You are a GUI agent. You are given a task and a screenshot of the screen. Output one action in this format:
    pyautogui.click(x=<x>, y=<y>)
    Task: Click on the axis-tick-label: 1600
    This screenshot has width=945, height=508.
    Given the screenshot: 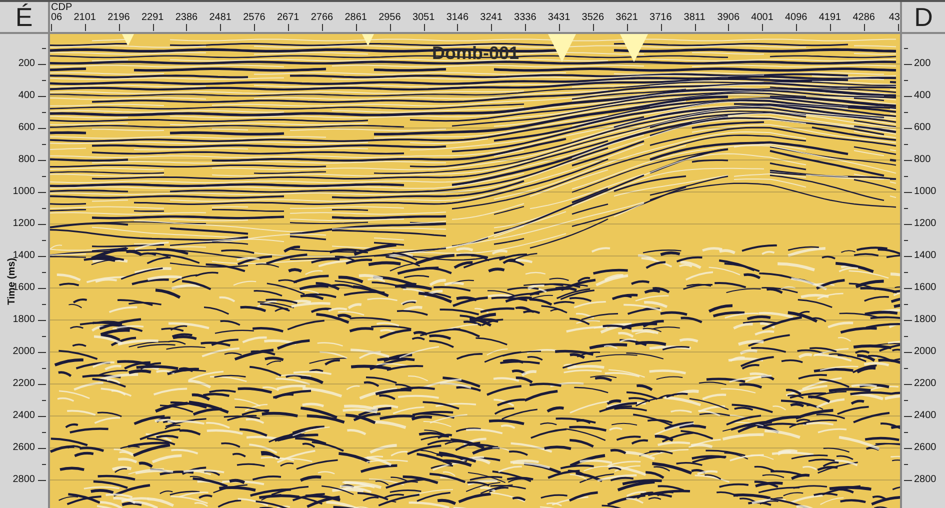 What is the action you would take?
    pyautogui.click(x=925, y=288)
    